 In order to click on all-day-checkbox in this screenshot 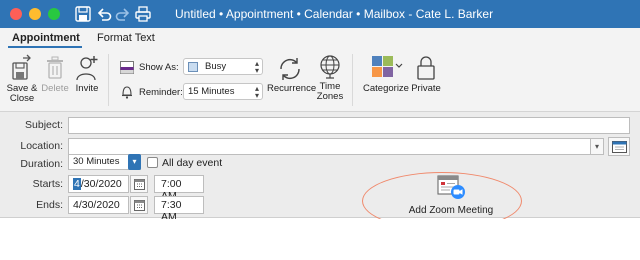, I will do `click(152, 162)`.